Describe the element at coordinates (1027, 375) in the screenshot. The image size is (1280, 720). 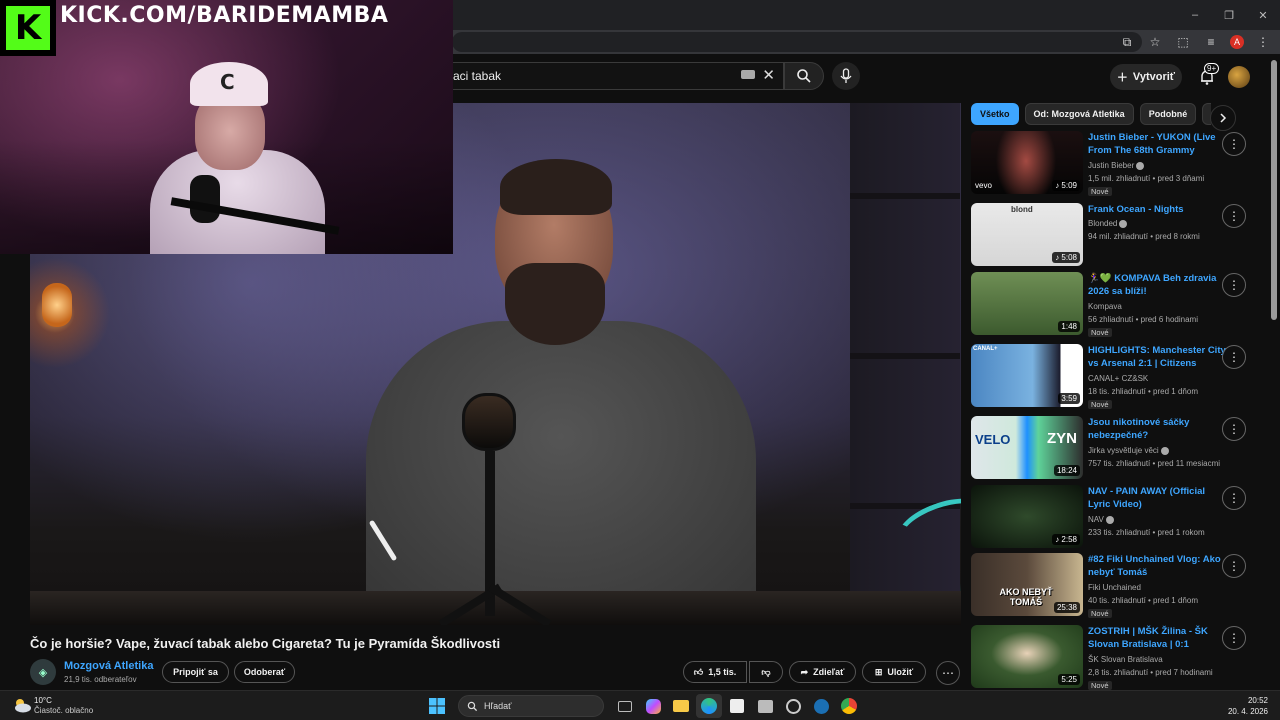
I see `video-thumbnail: CANAL+ 2 3:59` at that location.